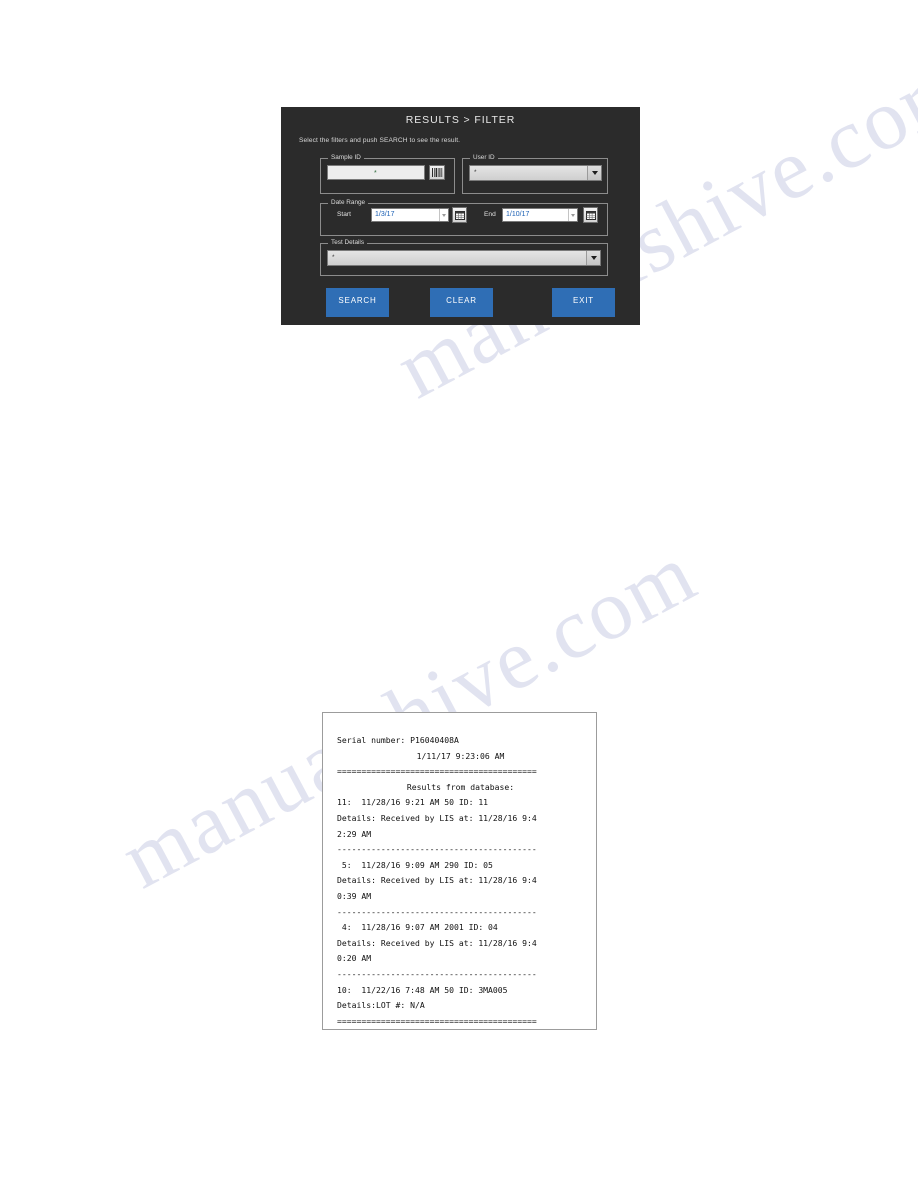 The image size is (918, 1188). I want to click on entry-summary: 10: 11/22/16 7:48 AM 50 ID: 3MA005, so click(422, 989).